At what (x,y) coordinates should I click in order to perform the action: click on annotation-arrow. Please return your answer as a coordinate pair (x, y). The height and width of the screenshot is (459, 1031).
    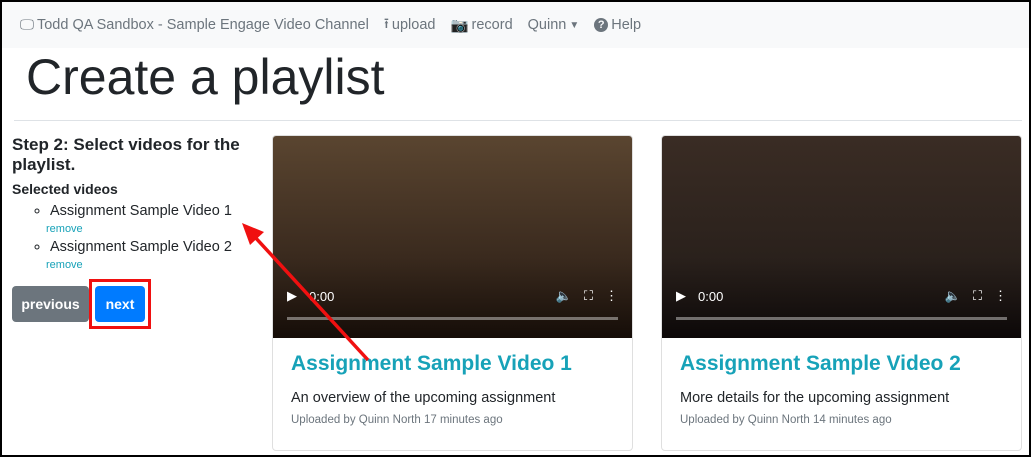
    Looking at the image, I should click on (306, 292).